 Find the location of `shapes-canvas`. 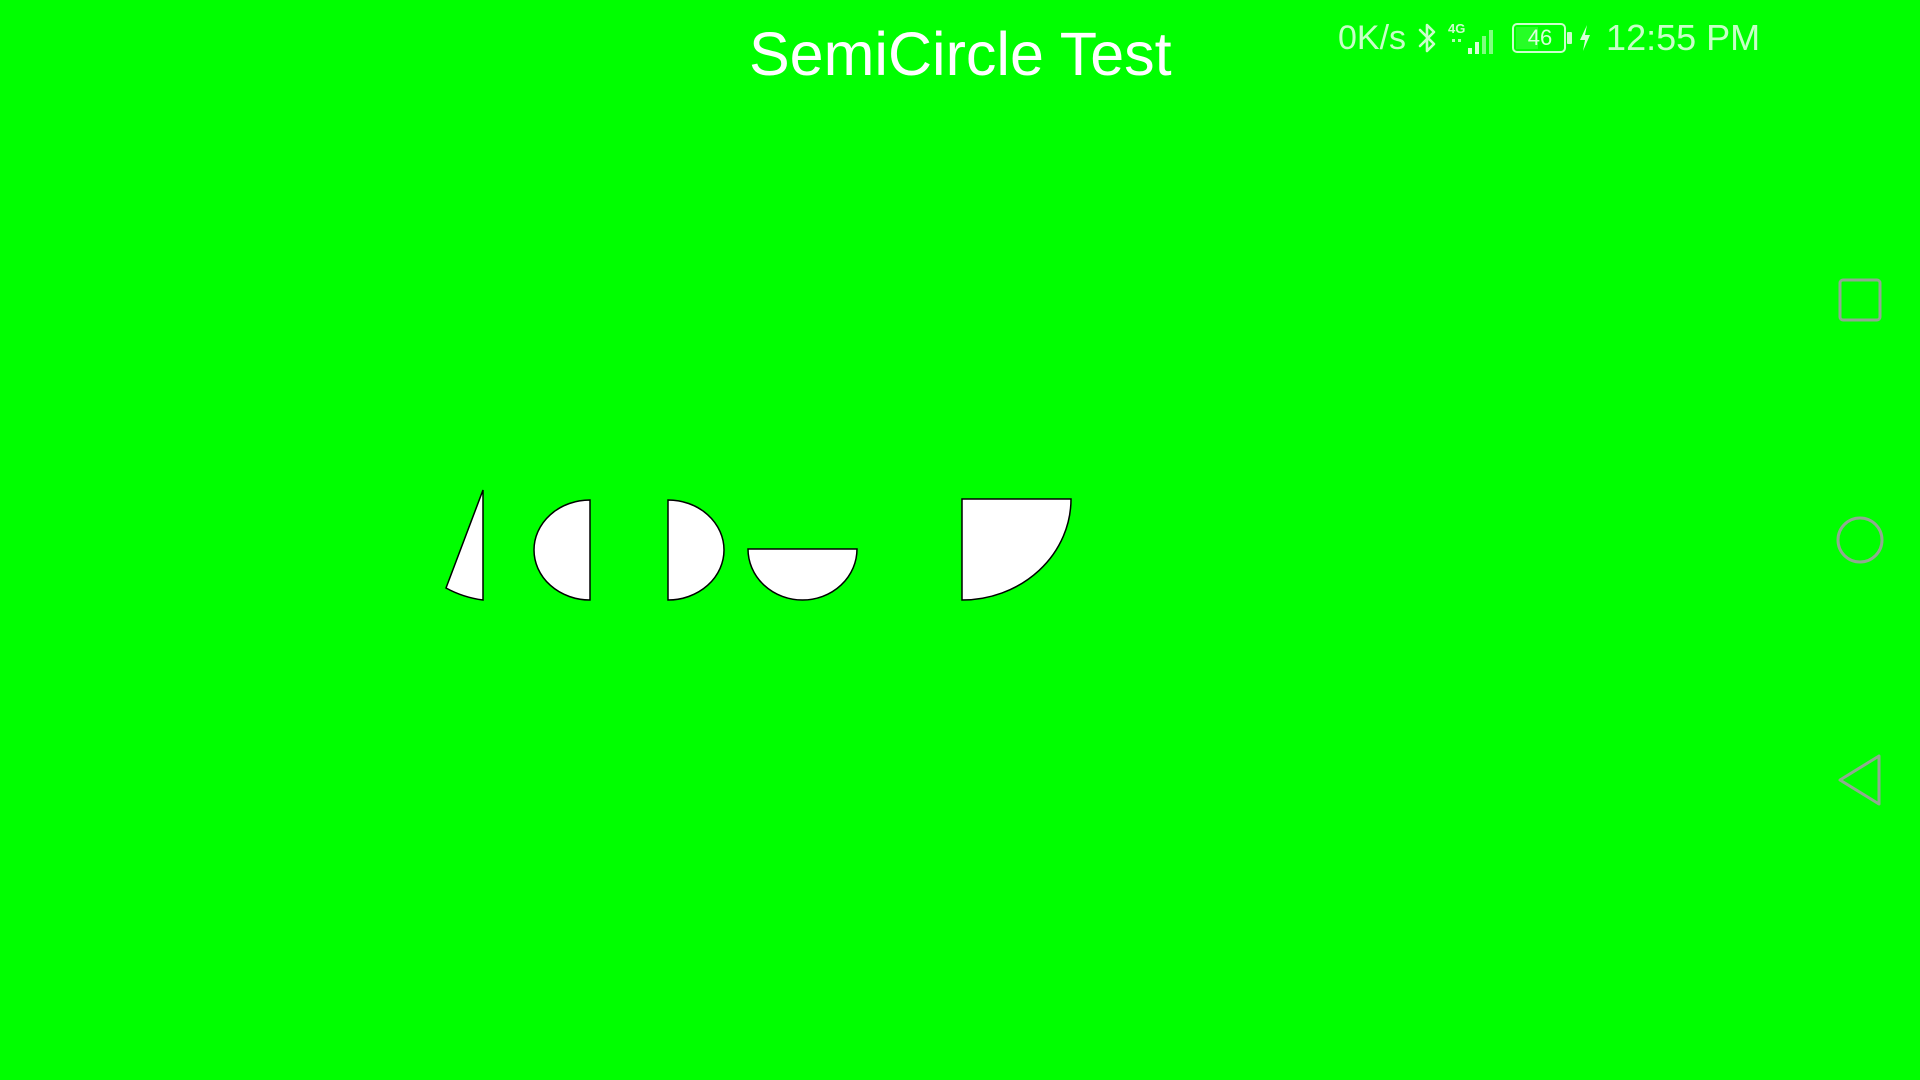

shapes-canvas is located at coordinates (758, 545).